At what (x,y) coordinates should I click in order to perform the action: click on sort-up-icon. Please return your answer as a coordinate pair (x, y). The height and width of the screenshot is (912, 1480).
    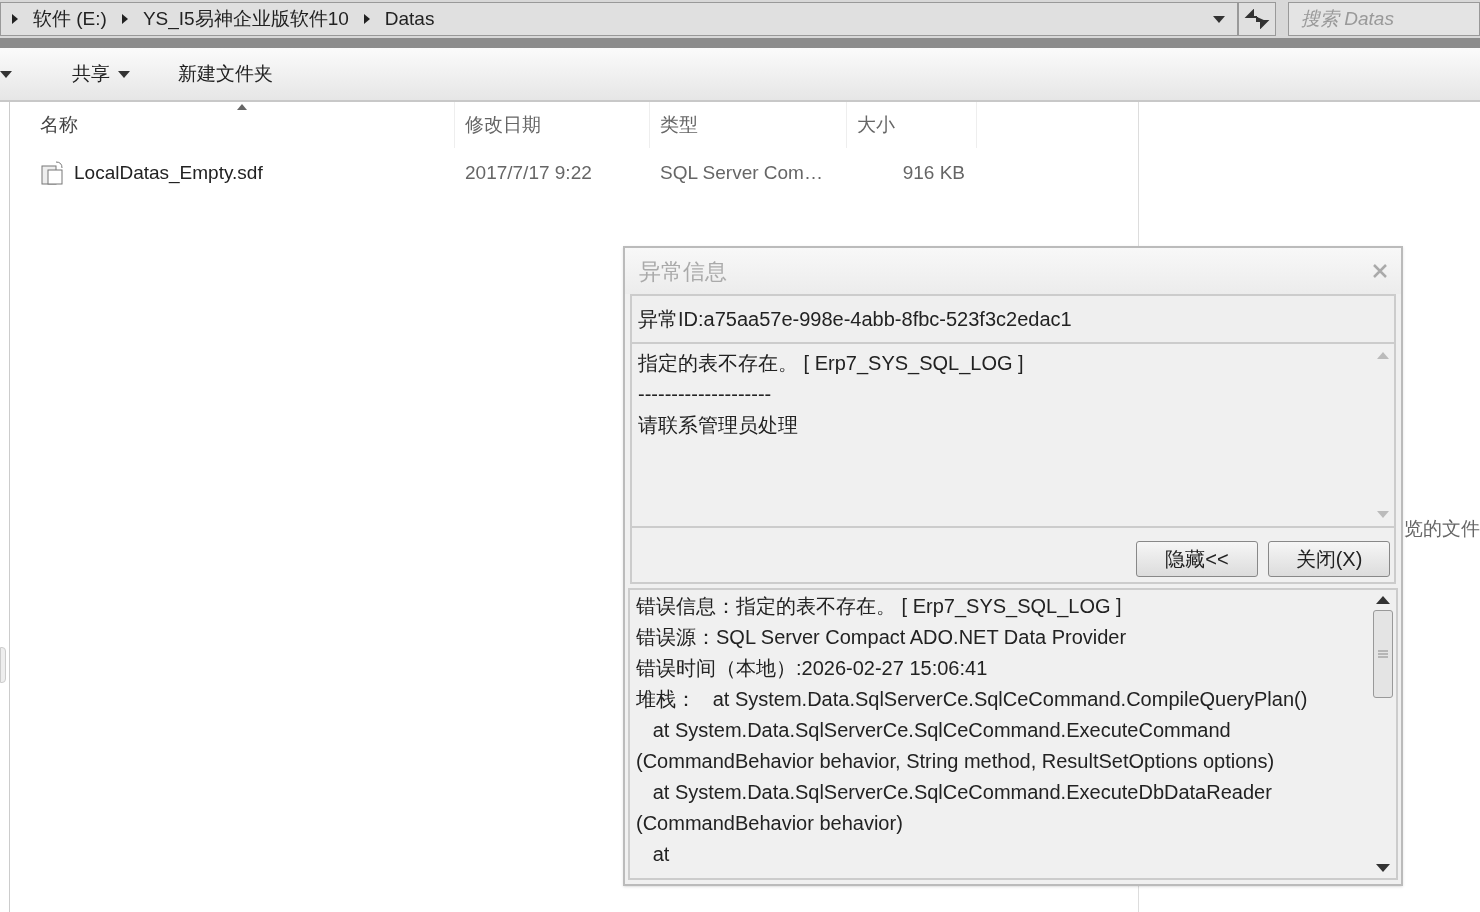
    Looking at the image, I should click on (242, 107).